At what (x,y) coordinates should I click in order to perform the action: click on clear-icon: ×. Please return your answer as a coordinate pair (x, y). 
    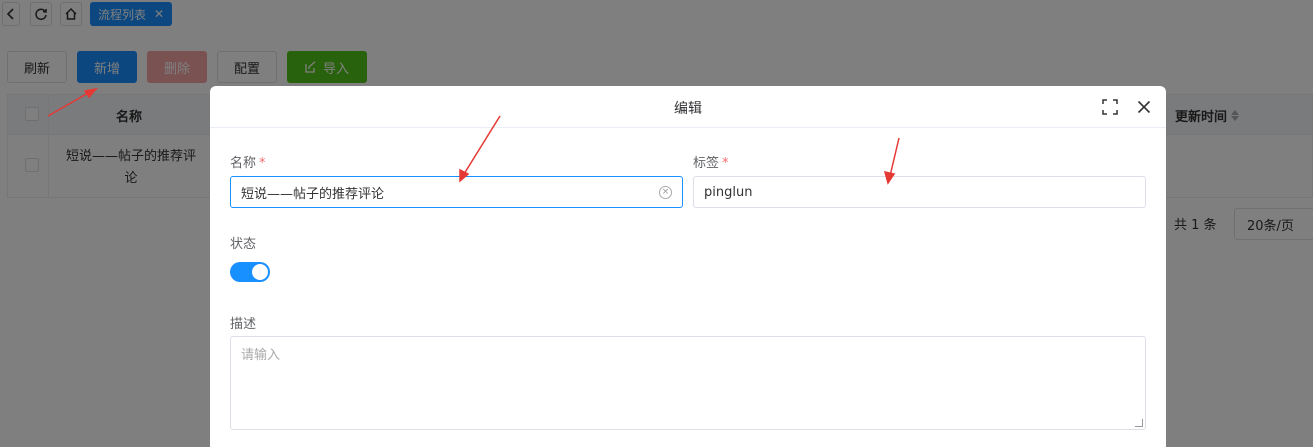
    Looking at the image, I should click on (665, 192).